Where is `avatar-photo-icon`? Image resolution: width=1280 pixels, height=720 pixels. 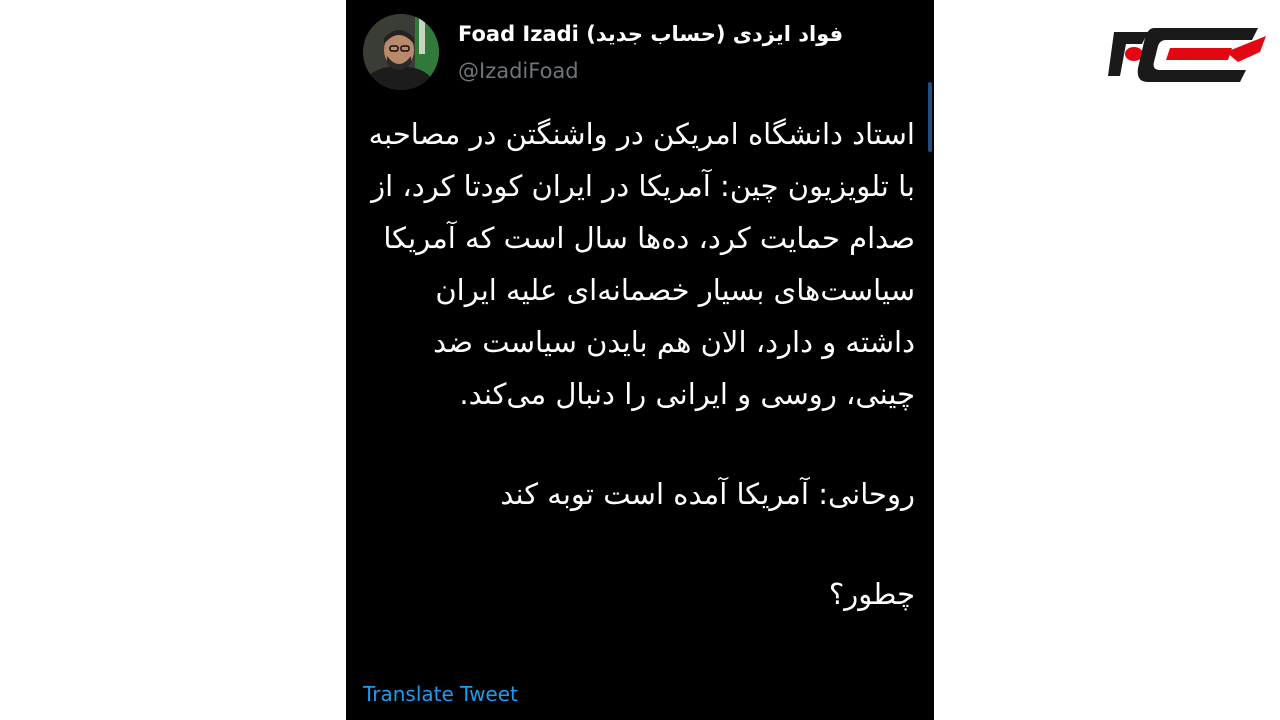 avatar-photo-icon is located at coordinates (401, 52).